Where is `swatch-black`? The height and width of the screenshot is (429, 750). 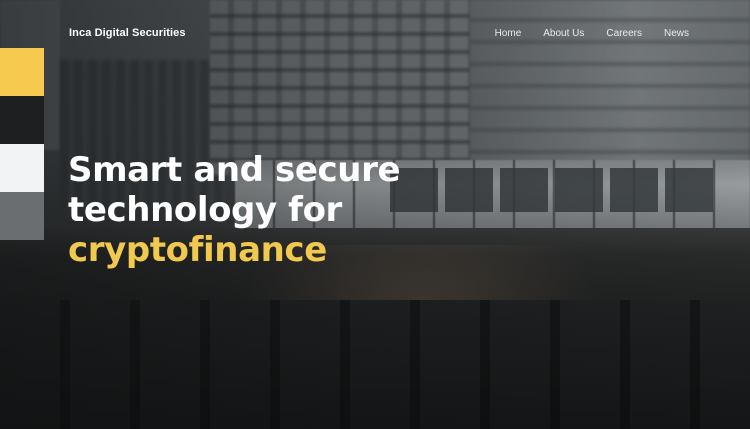 swatch-black is located at coordinates (22, 120).